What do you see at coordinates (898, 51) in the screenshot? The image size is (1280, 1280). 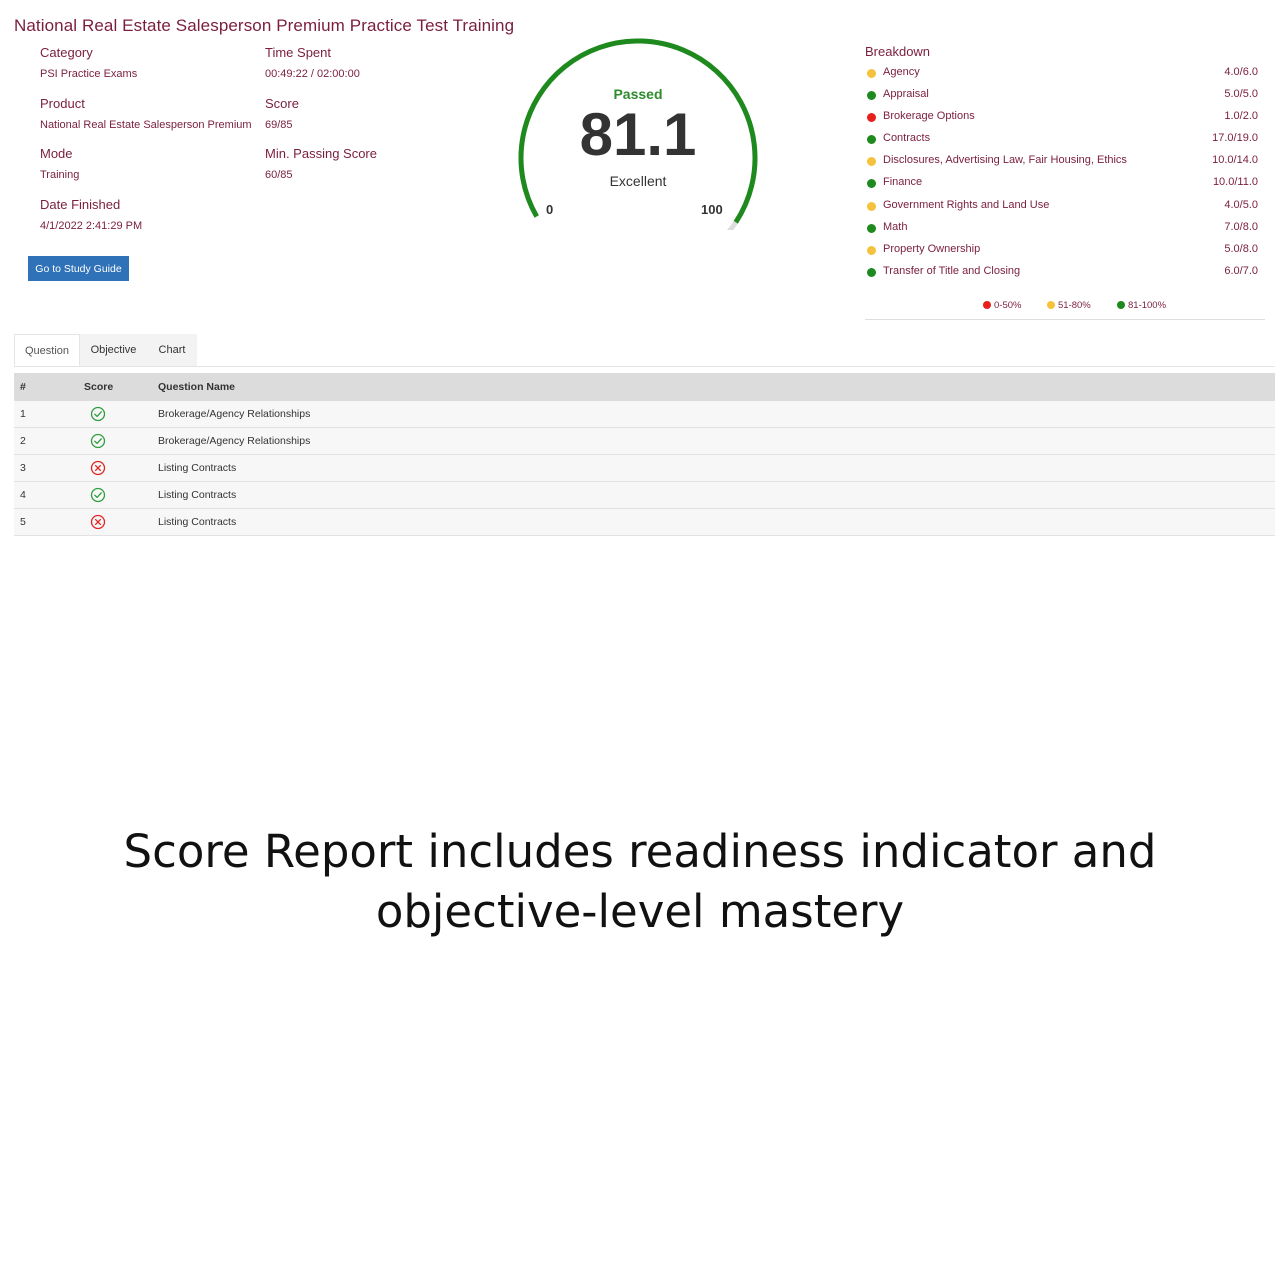 I see `breakdown-title: Breakdown` at bounding box center [898, 51].